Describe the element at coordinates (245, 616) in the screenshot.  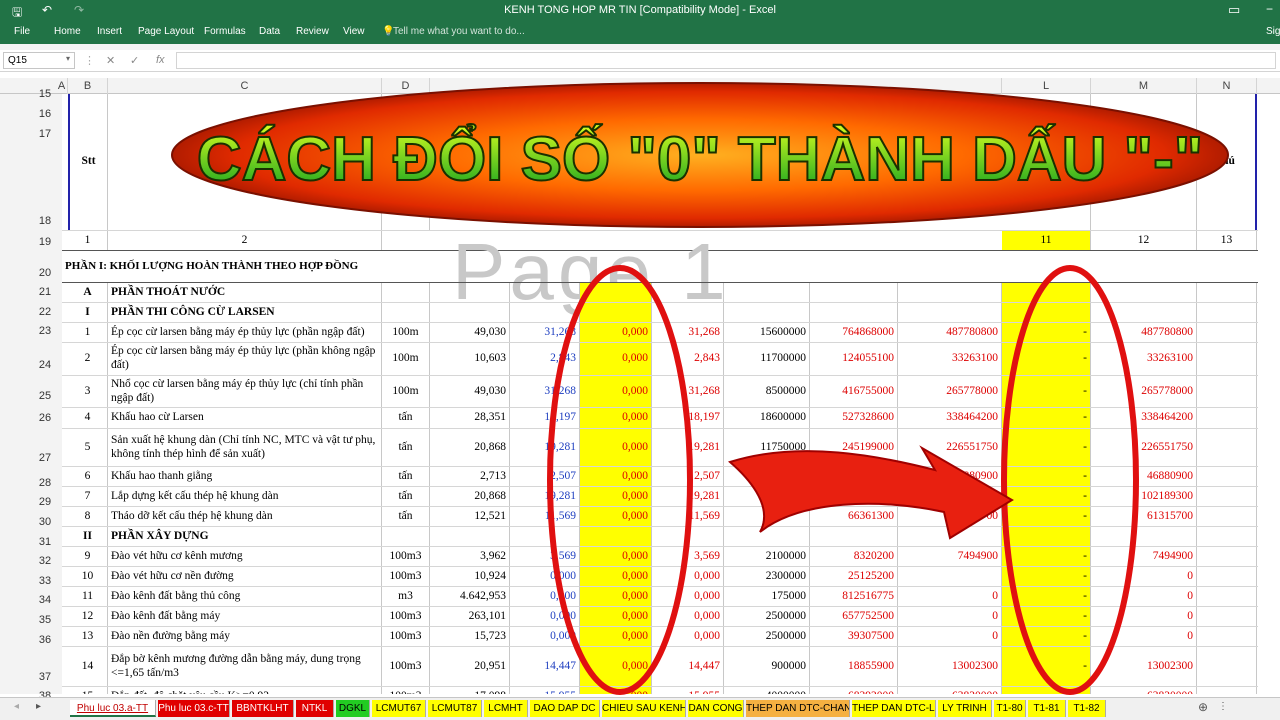
I see `cell-name: Đào kênh đất bằng máy` at that location.